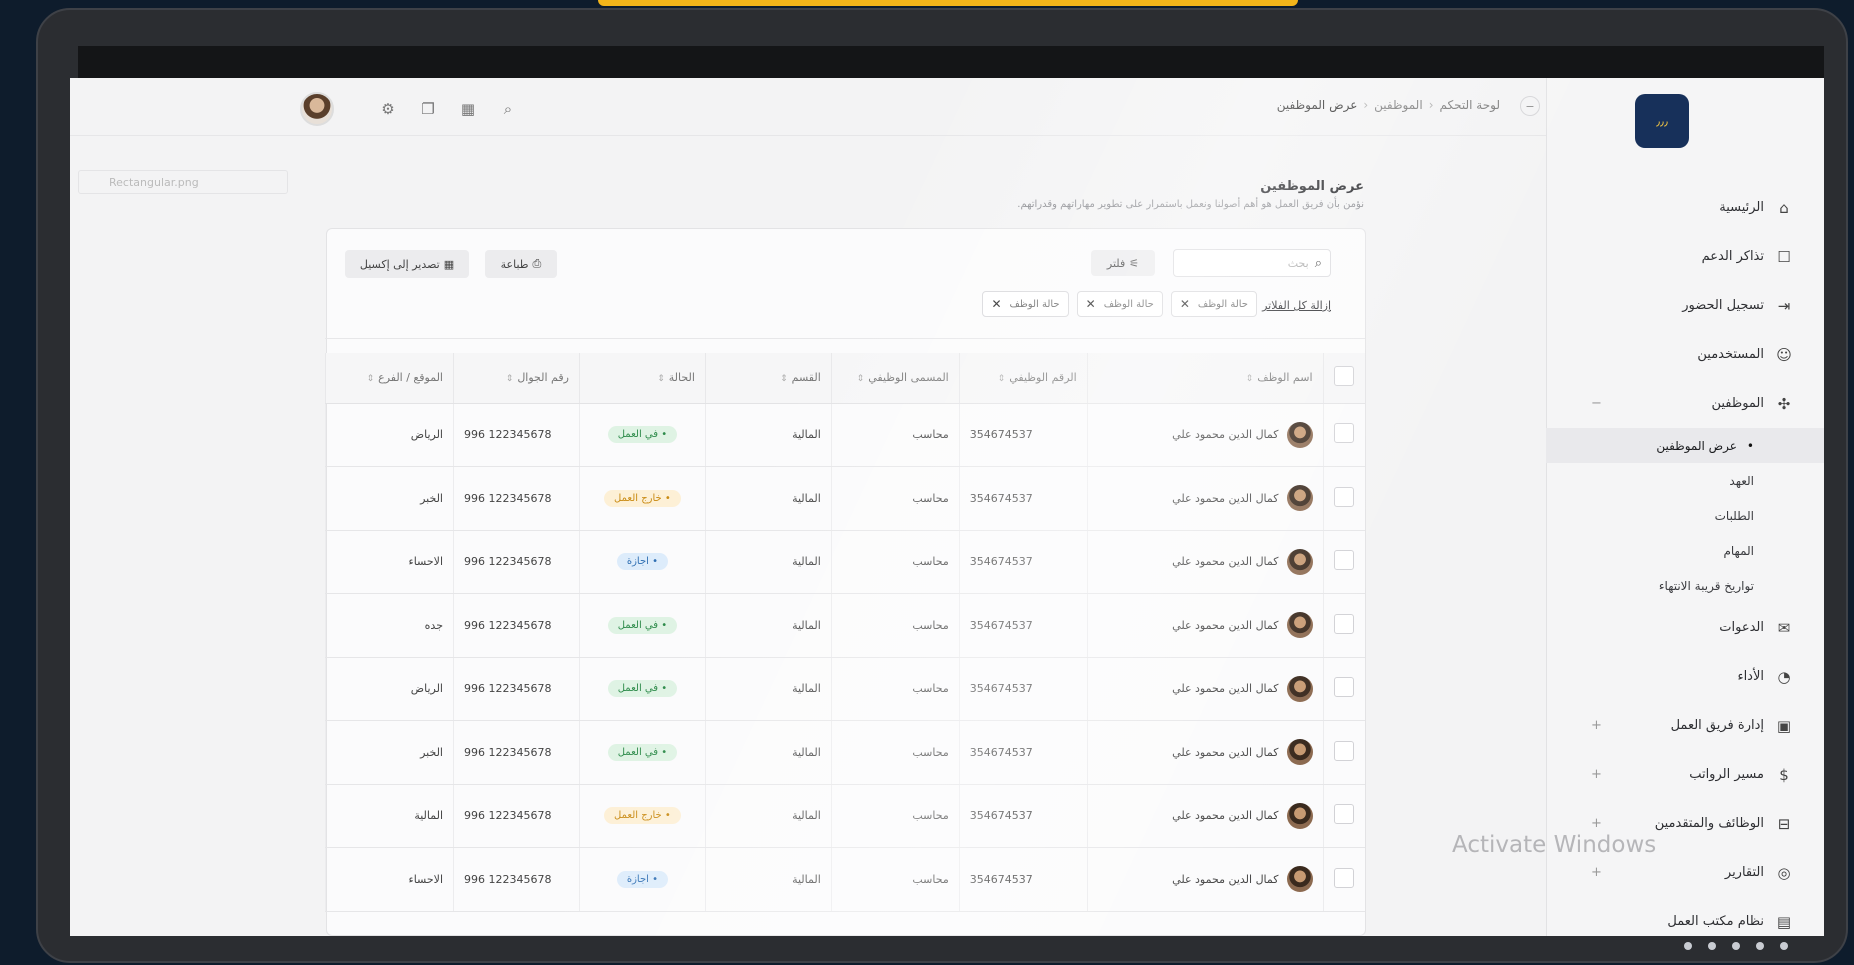 The height and width of the screenshot is (965, 1854). Describe the element at coordinates (642, 498) in the screenshot. I see `status-cell: • خارج العمل` at that location.